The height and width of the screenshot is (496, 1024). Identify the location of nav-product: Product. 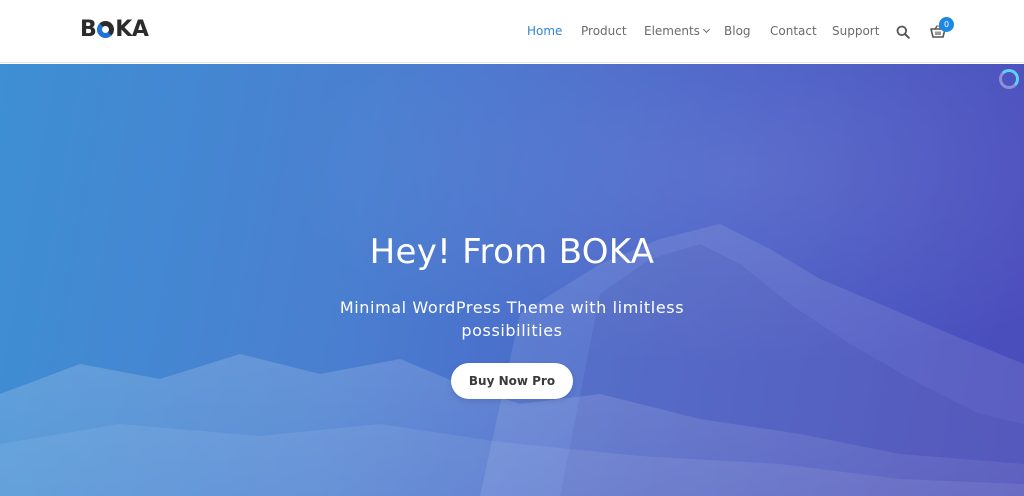
(604, 31).